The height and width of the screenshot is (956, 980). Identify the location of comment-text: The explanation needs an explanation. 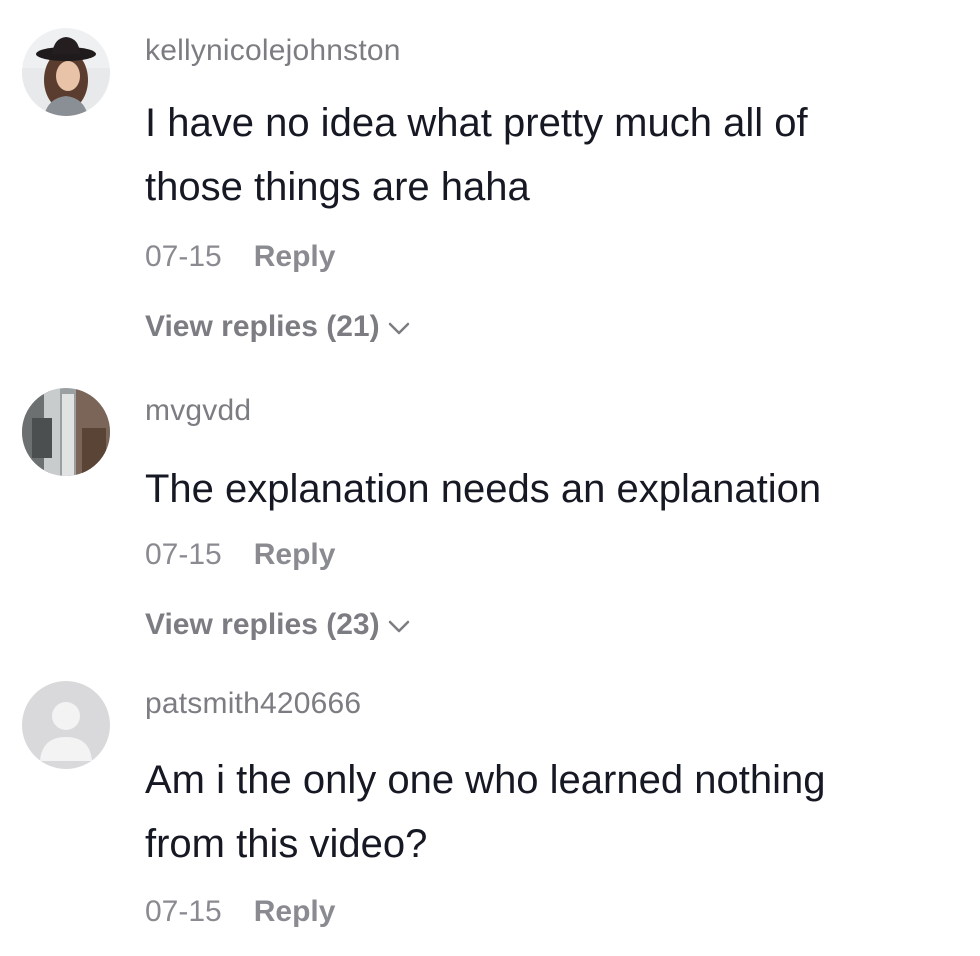
(552, 489).